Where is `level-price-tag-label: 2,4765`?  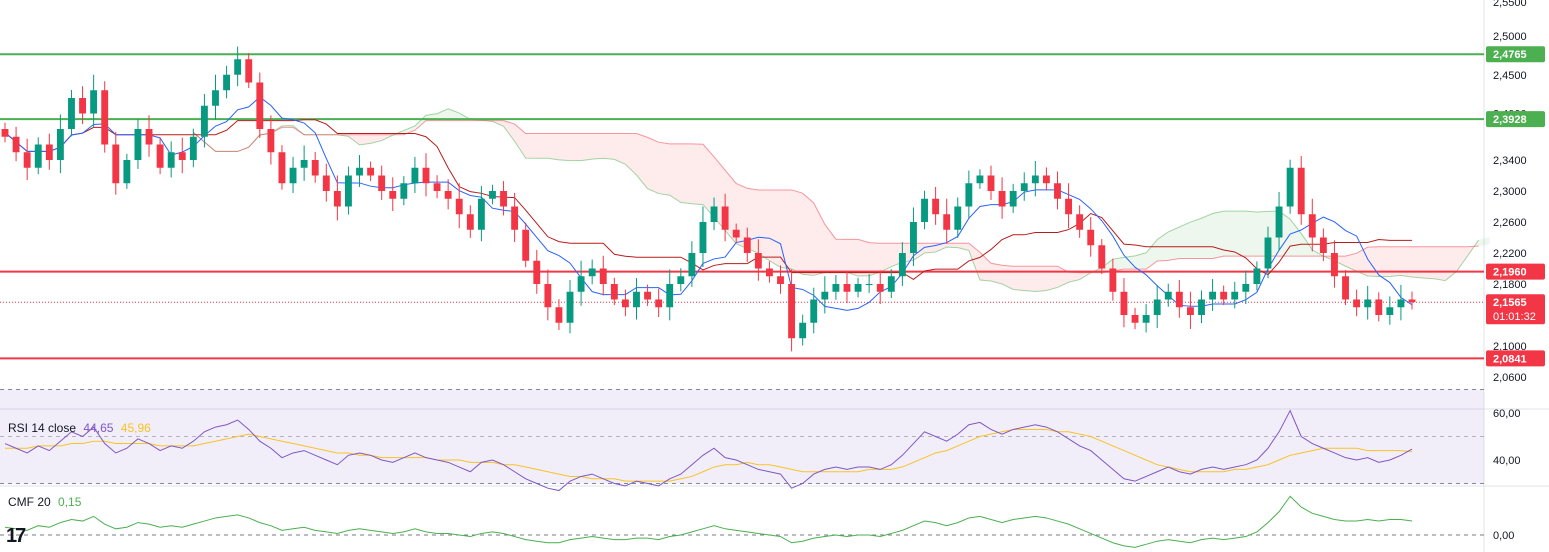 level-price-tag-label: 2,4765 is located at coordinates (1510, 55).